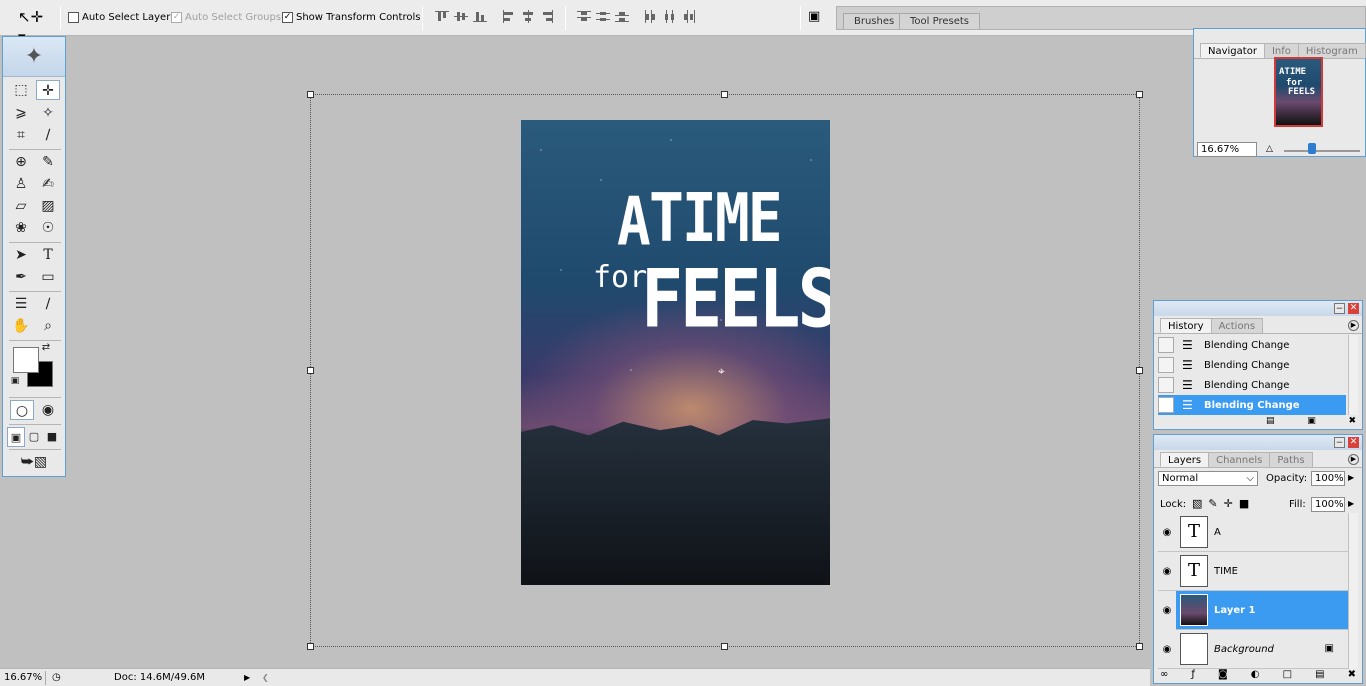 The image size is (1366, 686). Describe the element at coordinates (26, 360) in the screenshot. I see `foreground-color-swatch` at that location.